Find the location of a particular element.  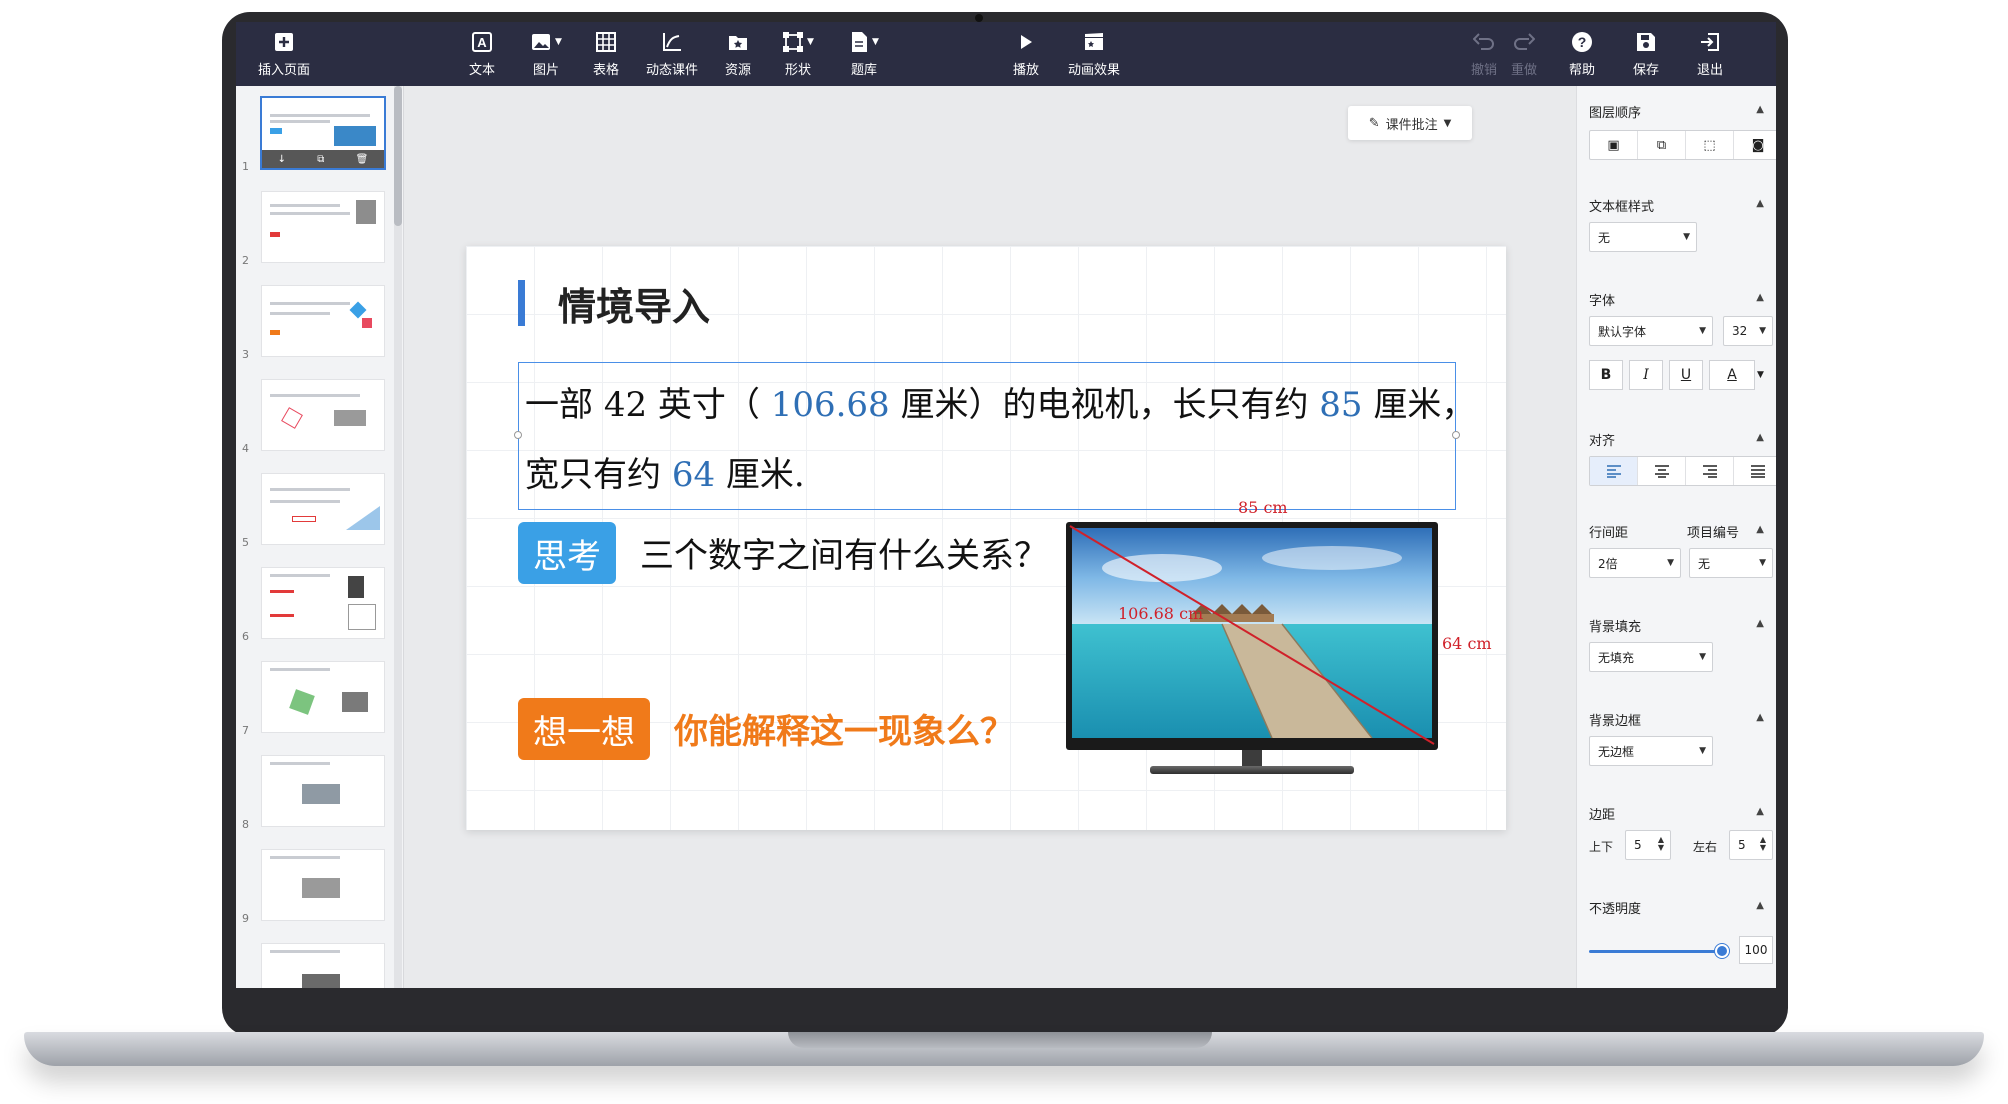

exit-button: 退出 is located at coordinates (1710, 55).